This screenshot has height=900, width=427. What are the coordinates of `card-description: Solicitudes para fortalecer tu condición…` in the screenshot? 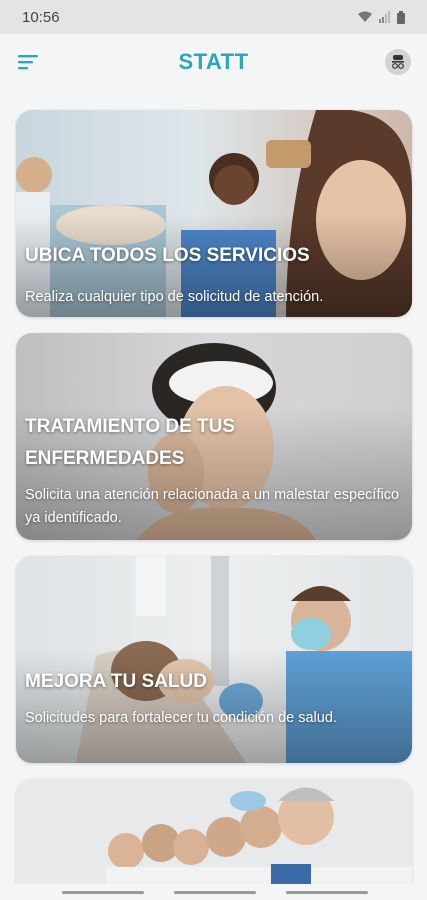 It's located at (181, 718).